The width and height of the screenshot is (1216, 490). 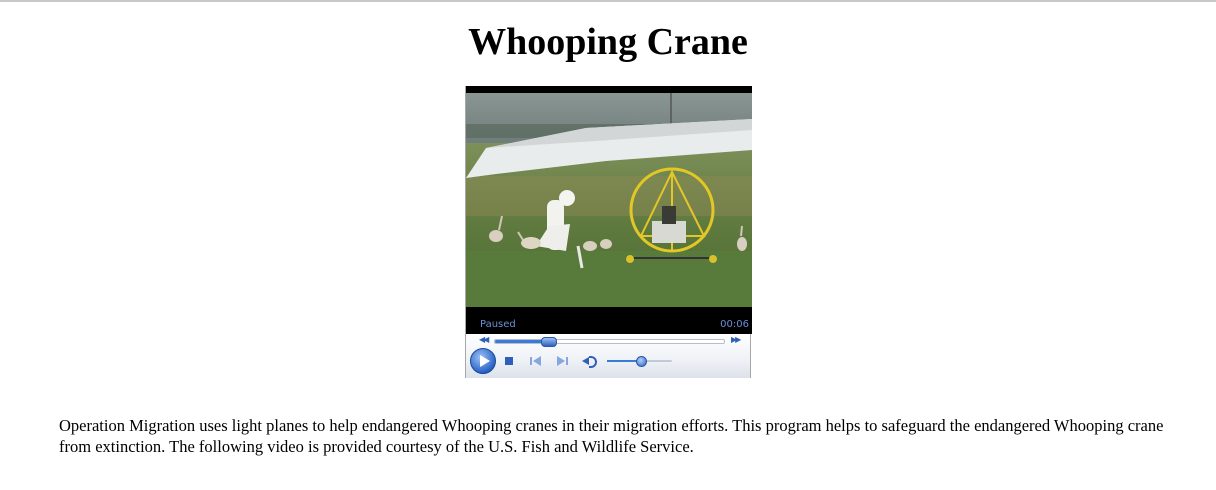 What do you see at coordinates (734, 324) in the screenshot?
I see `playback-time: 00:06` at bounding box center [734, 324].